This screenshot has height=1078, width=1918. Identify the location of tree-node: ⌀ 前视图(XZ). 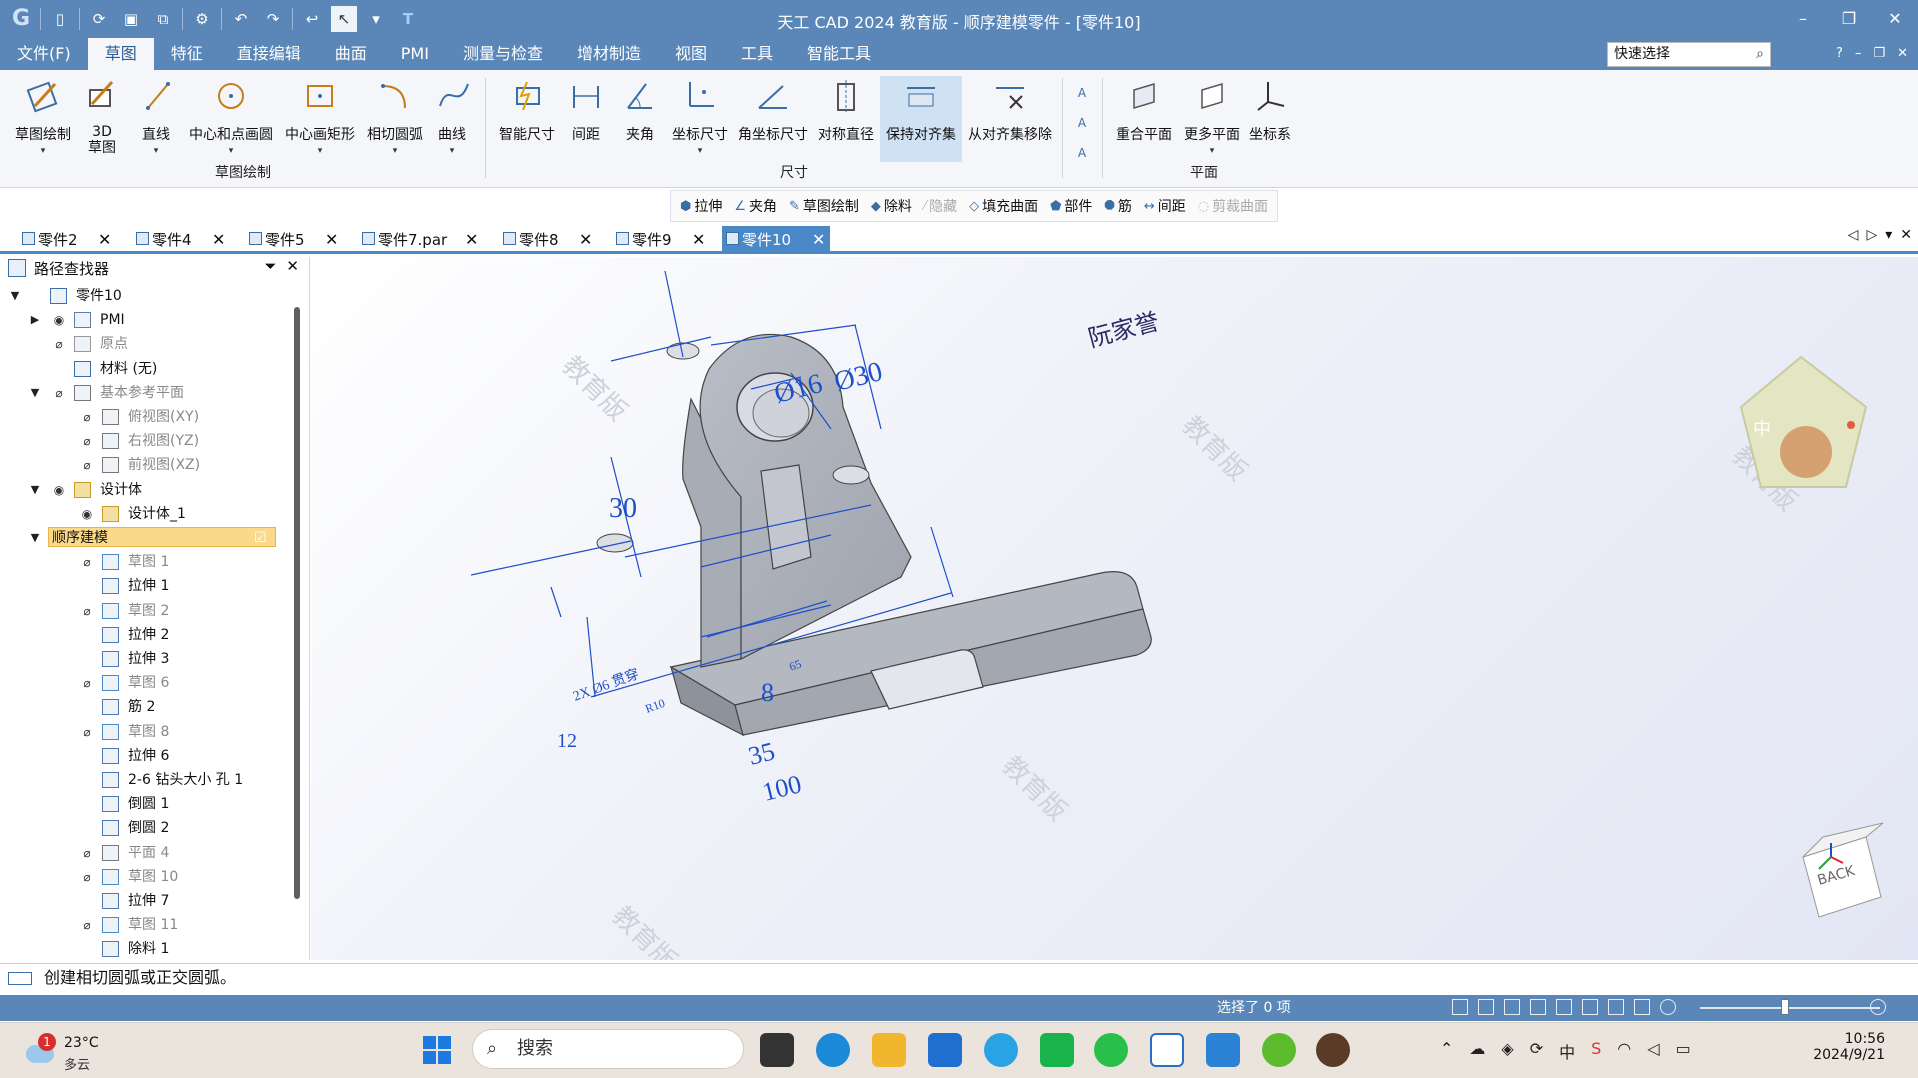
(145, 465).